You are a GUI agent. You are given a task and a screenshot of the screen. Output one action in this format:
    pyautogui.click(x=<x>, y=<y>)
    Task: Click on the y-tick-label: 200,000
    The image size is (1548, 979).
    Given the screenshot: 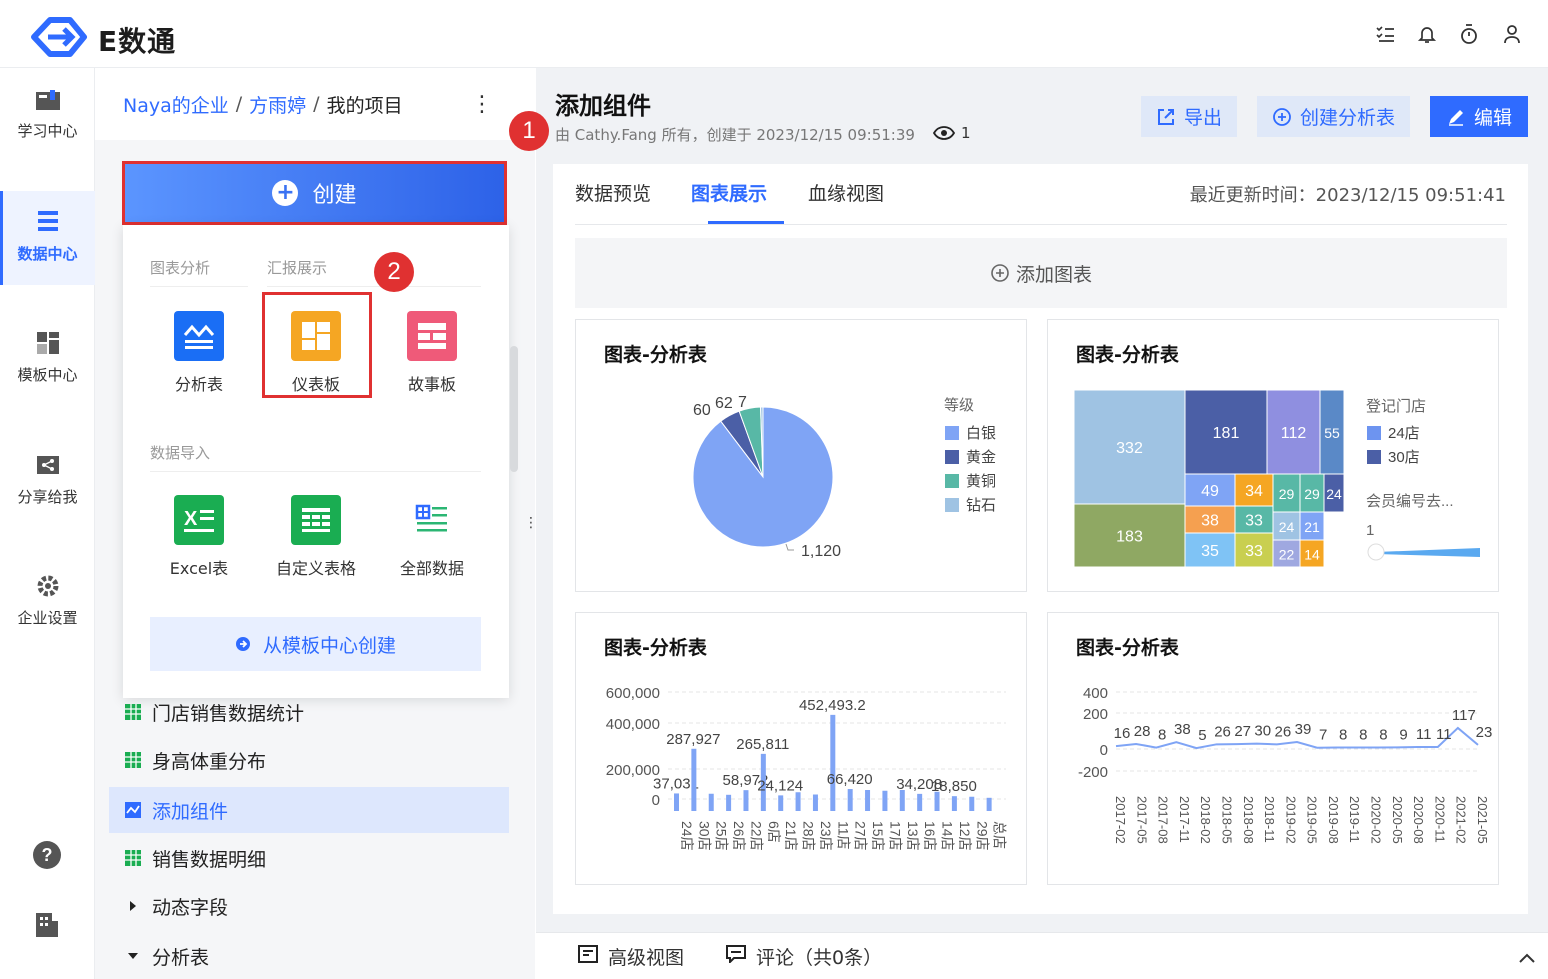 What is the action you would take?
    pyautogui.click(x=633, y=770)
    